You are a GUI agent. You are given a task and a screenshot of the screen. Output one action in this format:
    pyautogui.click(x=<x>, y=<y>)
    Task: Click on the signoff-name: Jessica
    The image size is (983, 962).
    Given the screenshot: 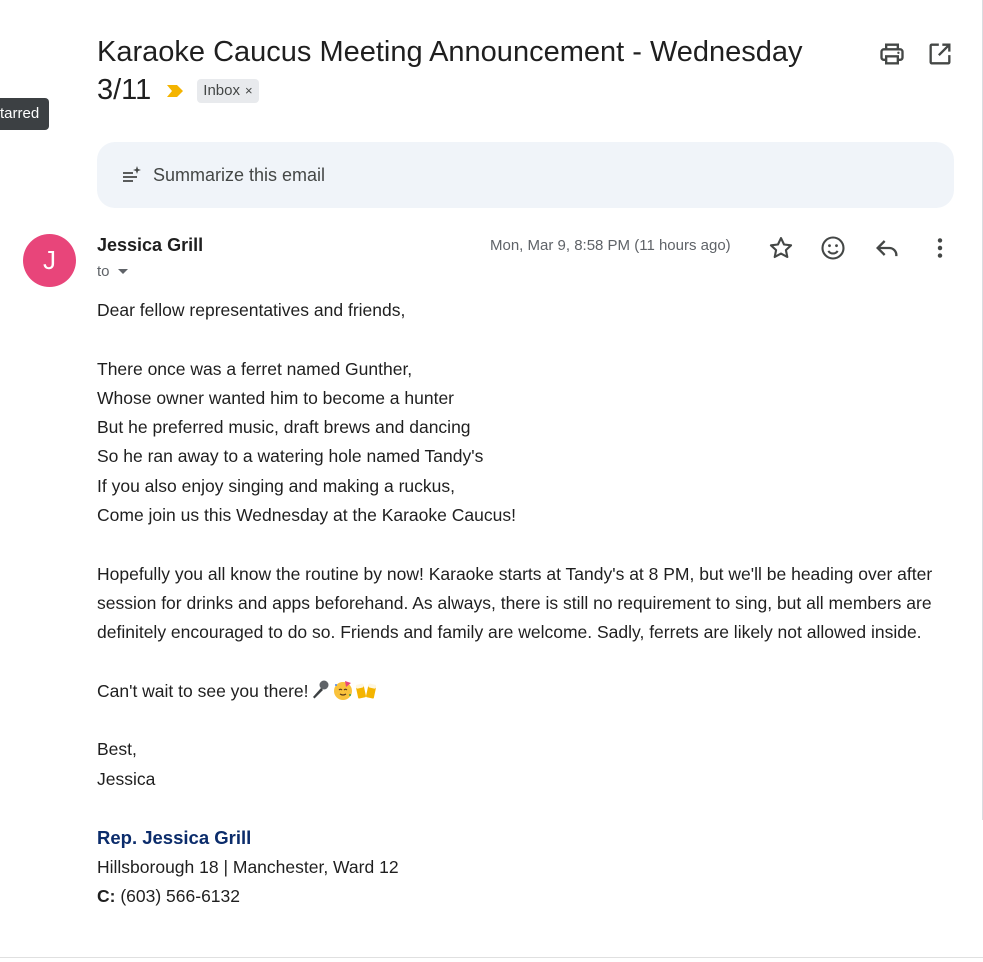 What is the action you would take?
    pyautogui.click(x=126, y=778)
    